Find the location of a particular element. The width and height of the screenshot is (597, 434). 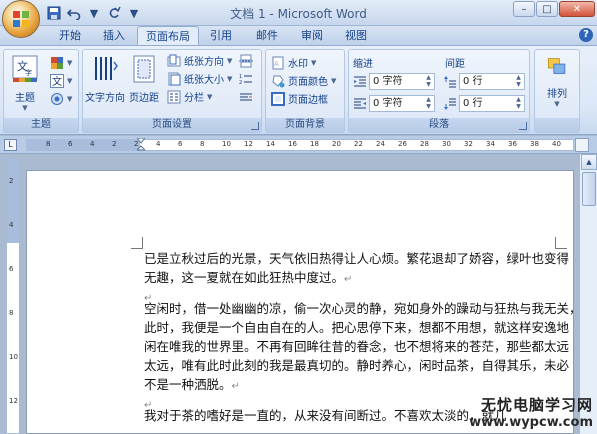

document-line: 太远，唯有此时此刻的我是最真切的。静时养心，闲时品茶，自得其乐，未必 is located at coordinates (364, 365).